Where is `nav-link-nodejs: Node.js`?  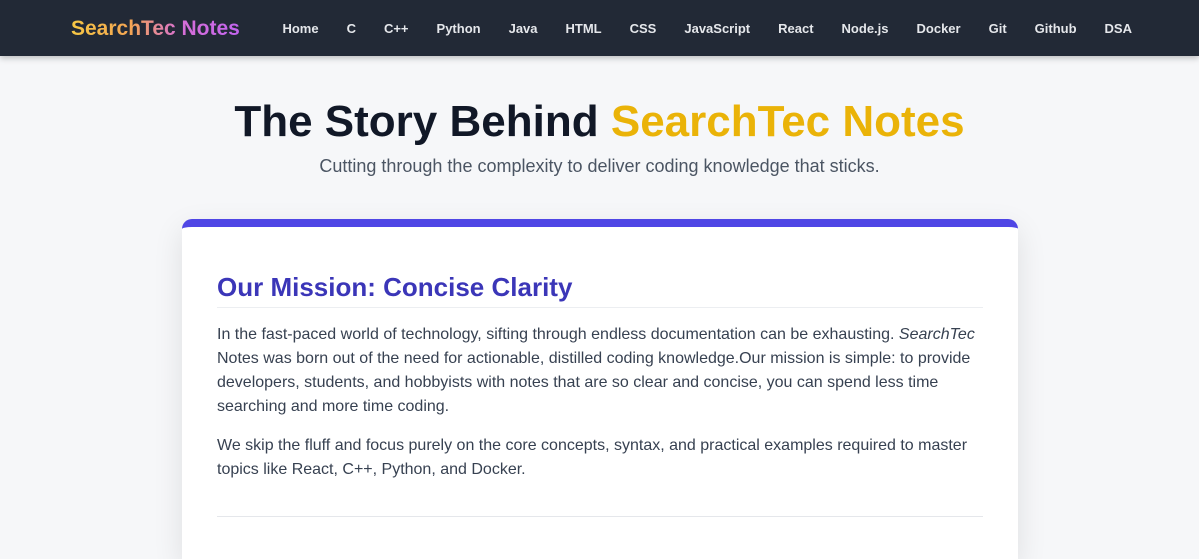
nav-link-nodejs: Node.js is located at coordinates (865, 28).